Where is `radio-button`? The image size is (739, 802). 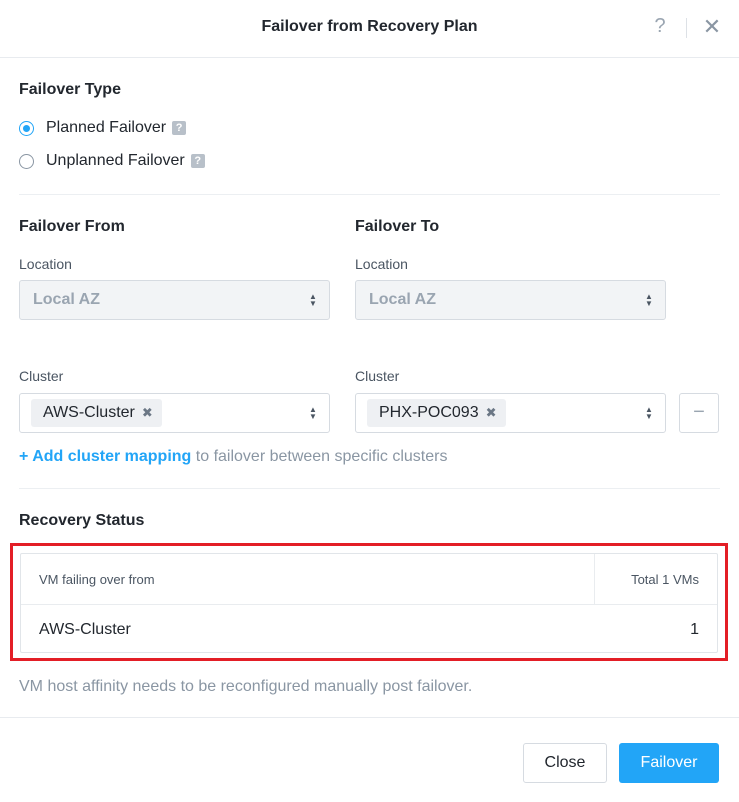
radio-button is located at coordinates (26, 161).